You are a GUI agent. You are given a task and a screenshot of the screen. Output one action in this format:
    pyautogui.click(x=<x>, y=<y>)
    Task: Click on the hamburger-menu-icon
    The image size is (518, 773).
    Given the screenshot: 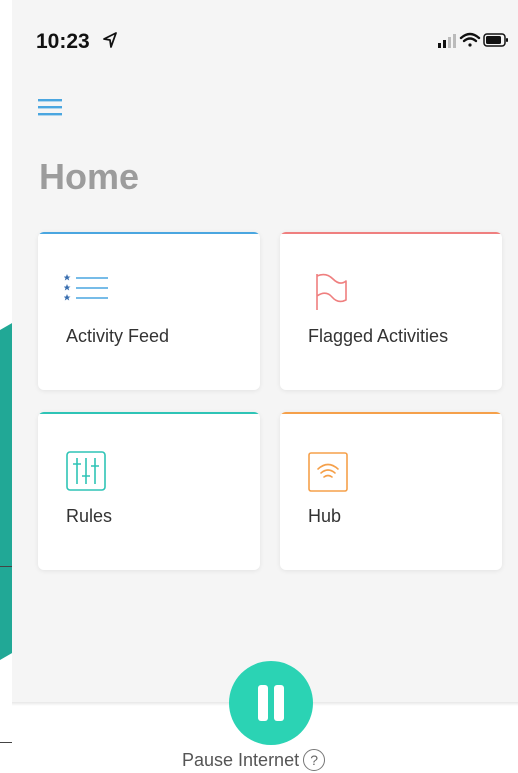 What is the action you would take?
    pyautogui.click(x=50, y=107)
    